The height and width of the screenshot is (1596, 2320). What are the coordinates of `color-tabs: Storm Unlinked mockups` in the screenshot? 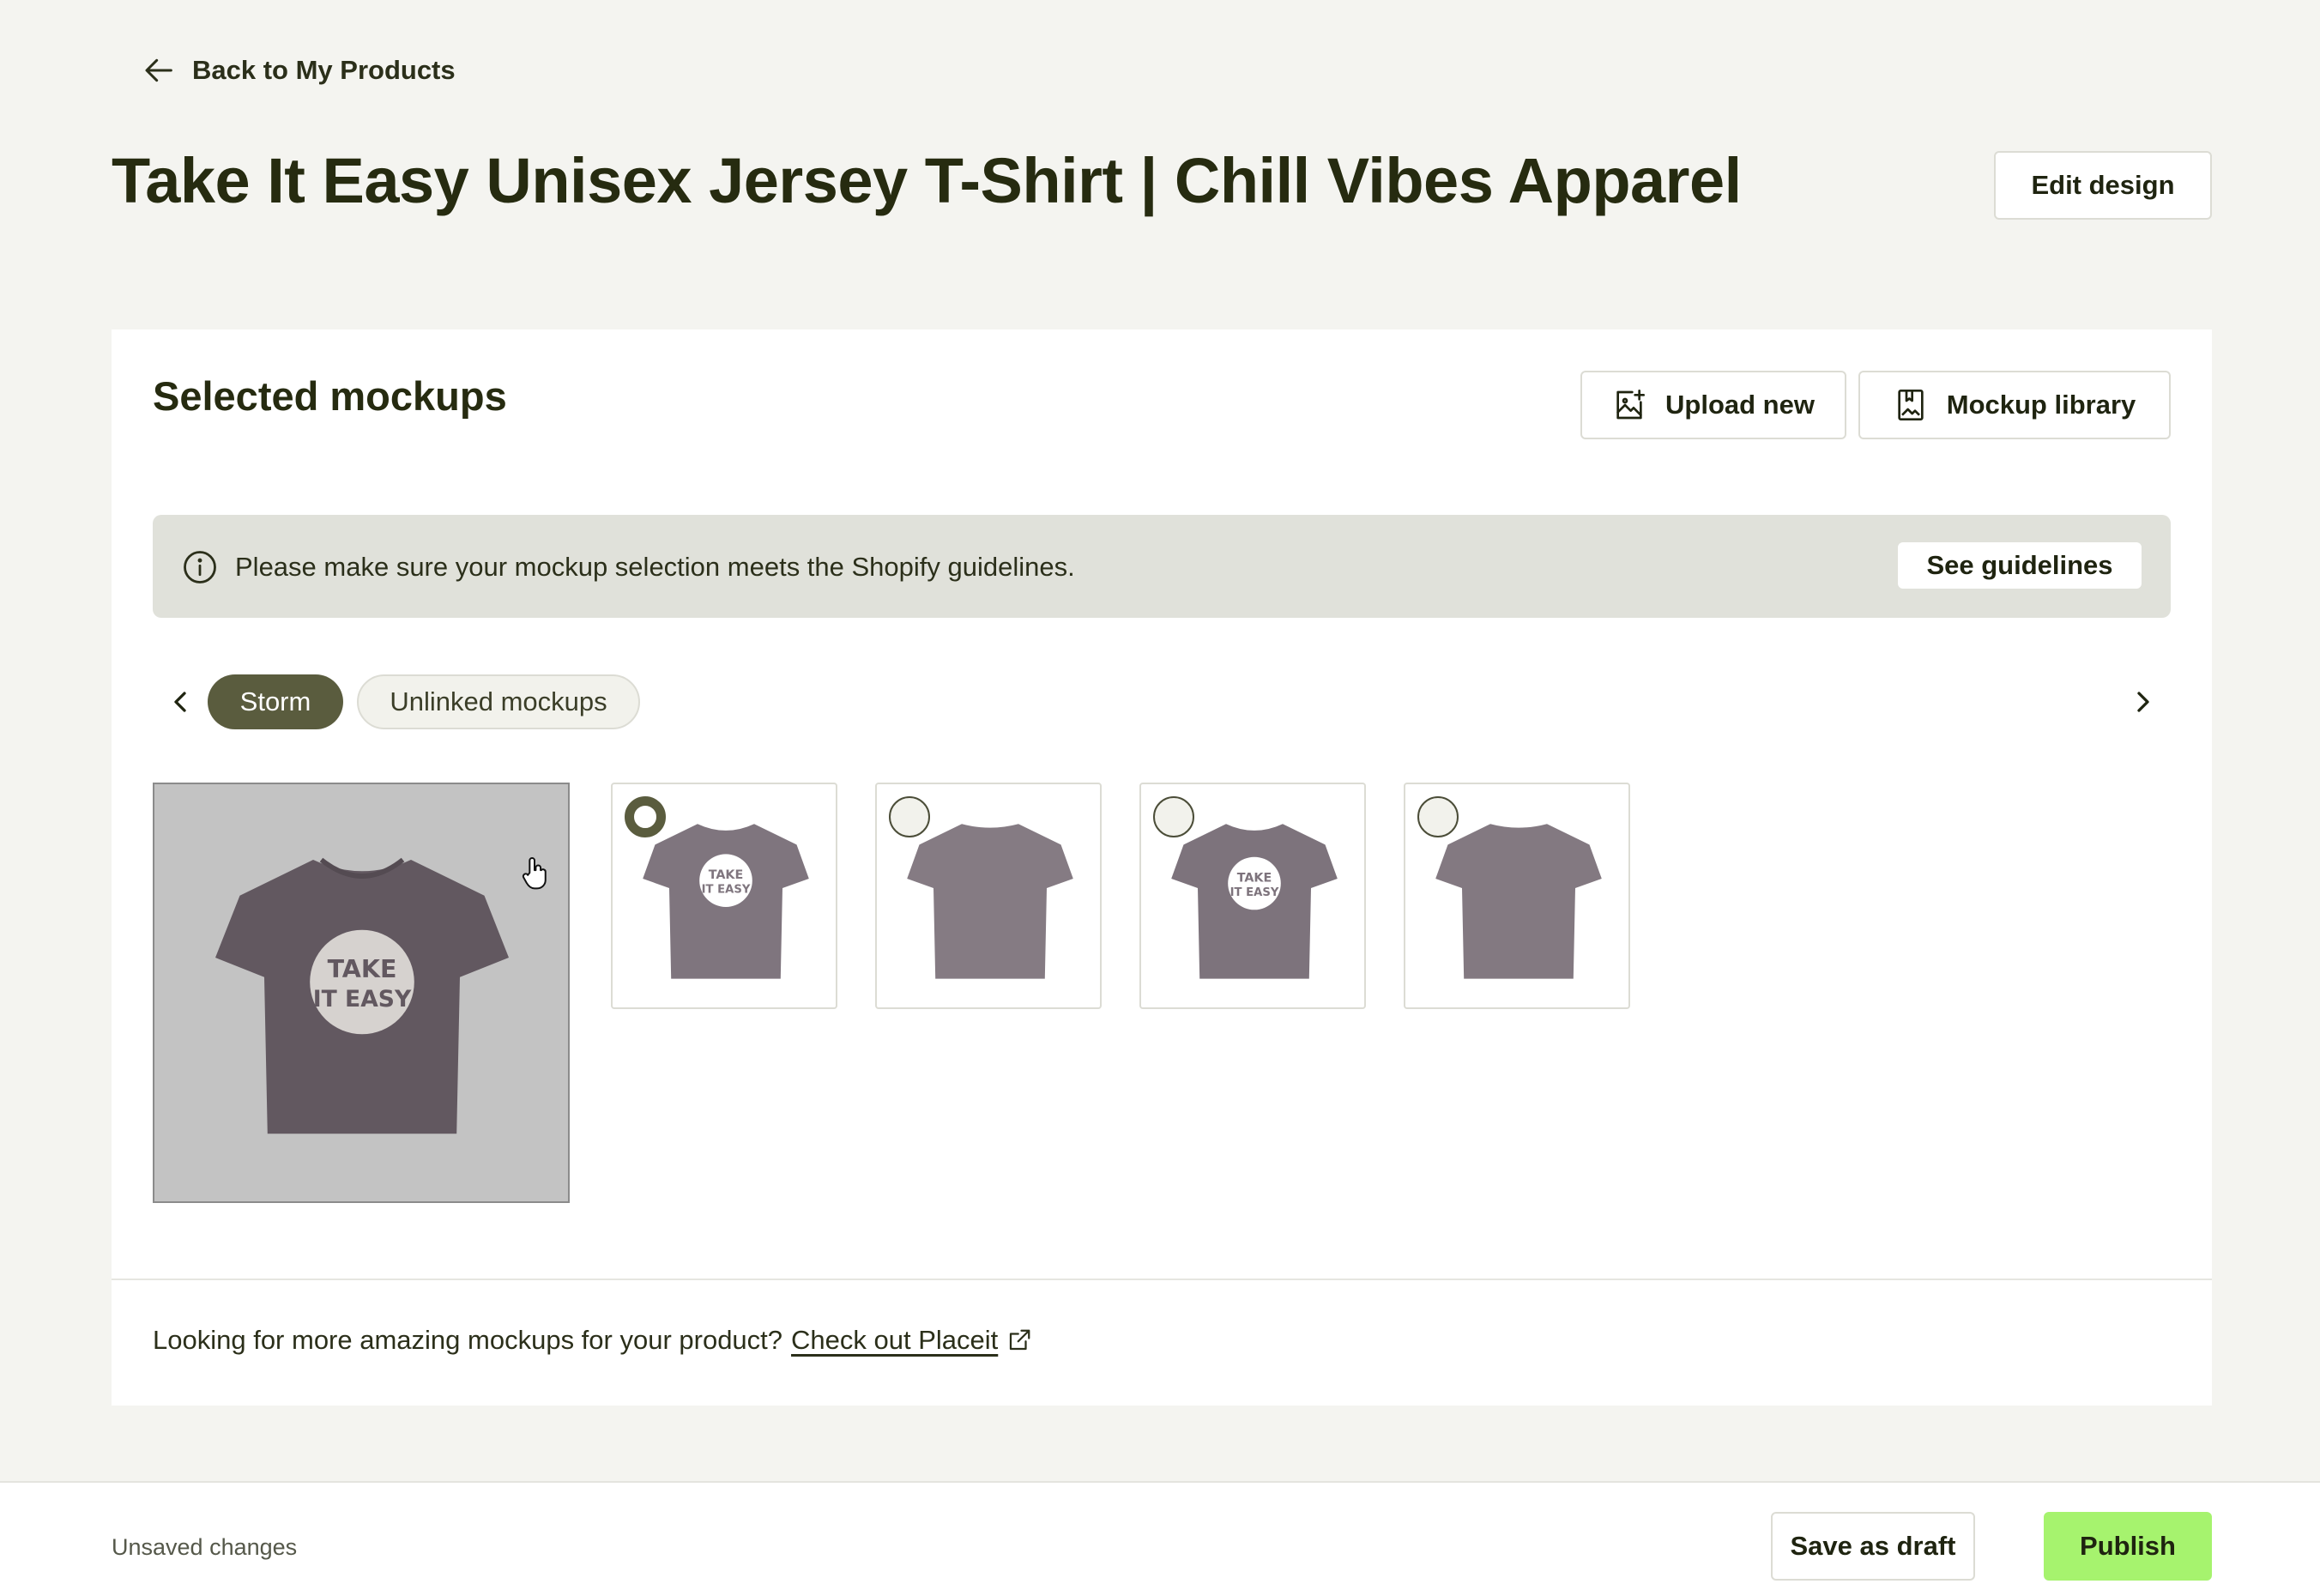 It's located at (1162, 702).